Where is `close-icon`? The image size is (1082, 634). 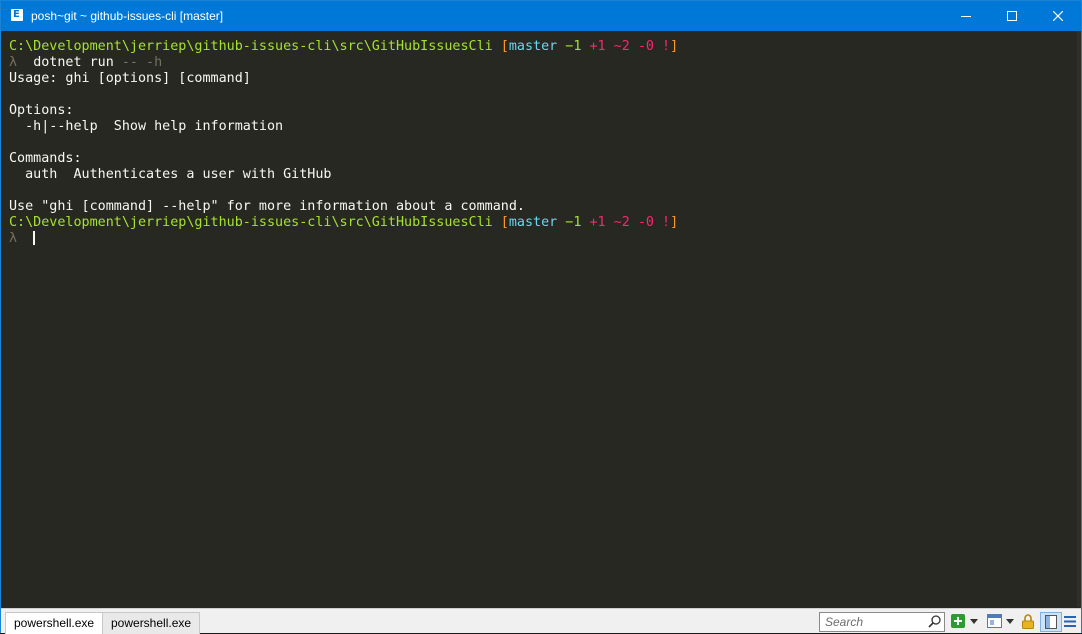
close-icon is located at coordinates (1058, 16).